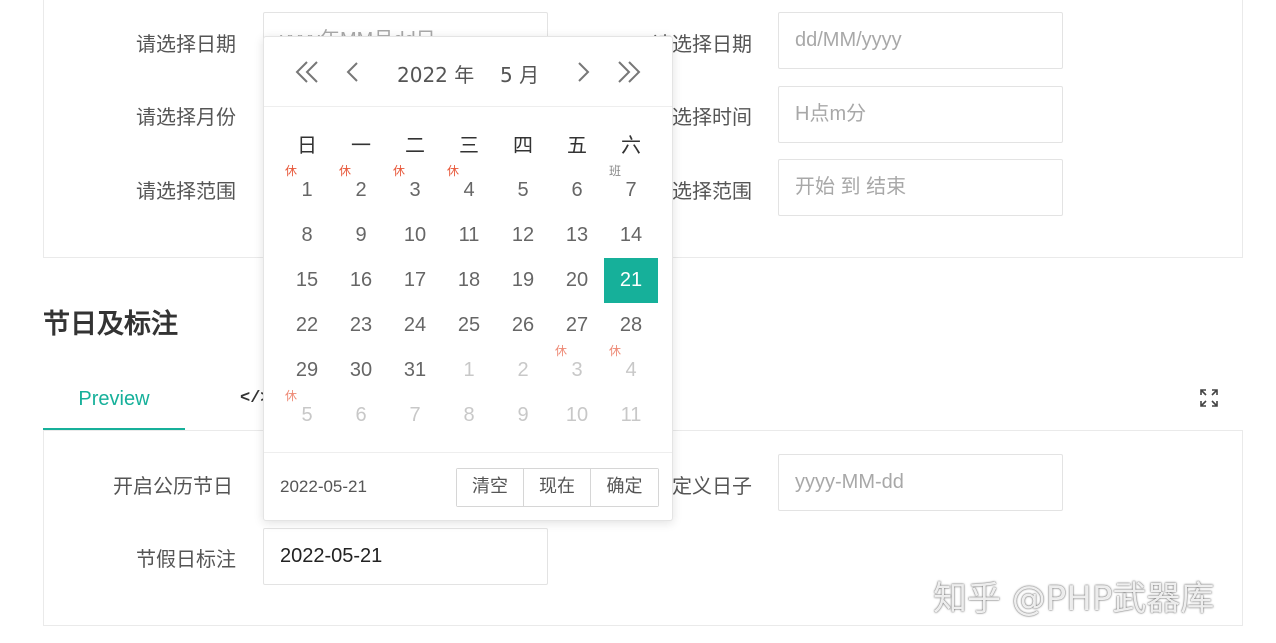  What do you see at coordinates (577, 235) in the screenshot?
I see `calendar-day: 13` at bounding box center [577, 235].